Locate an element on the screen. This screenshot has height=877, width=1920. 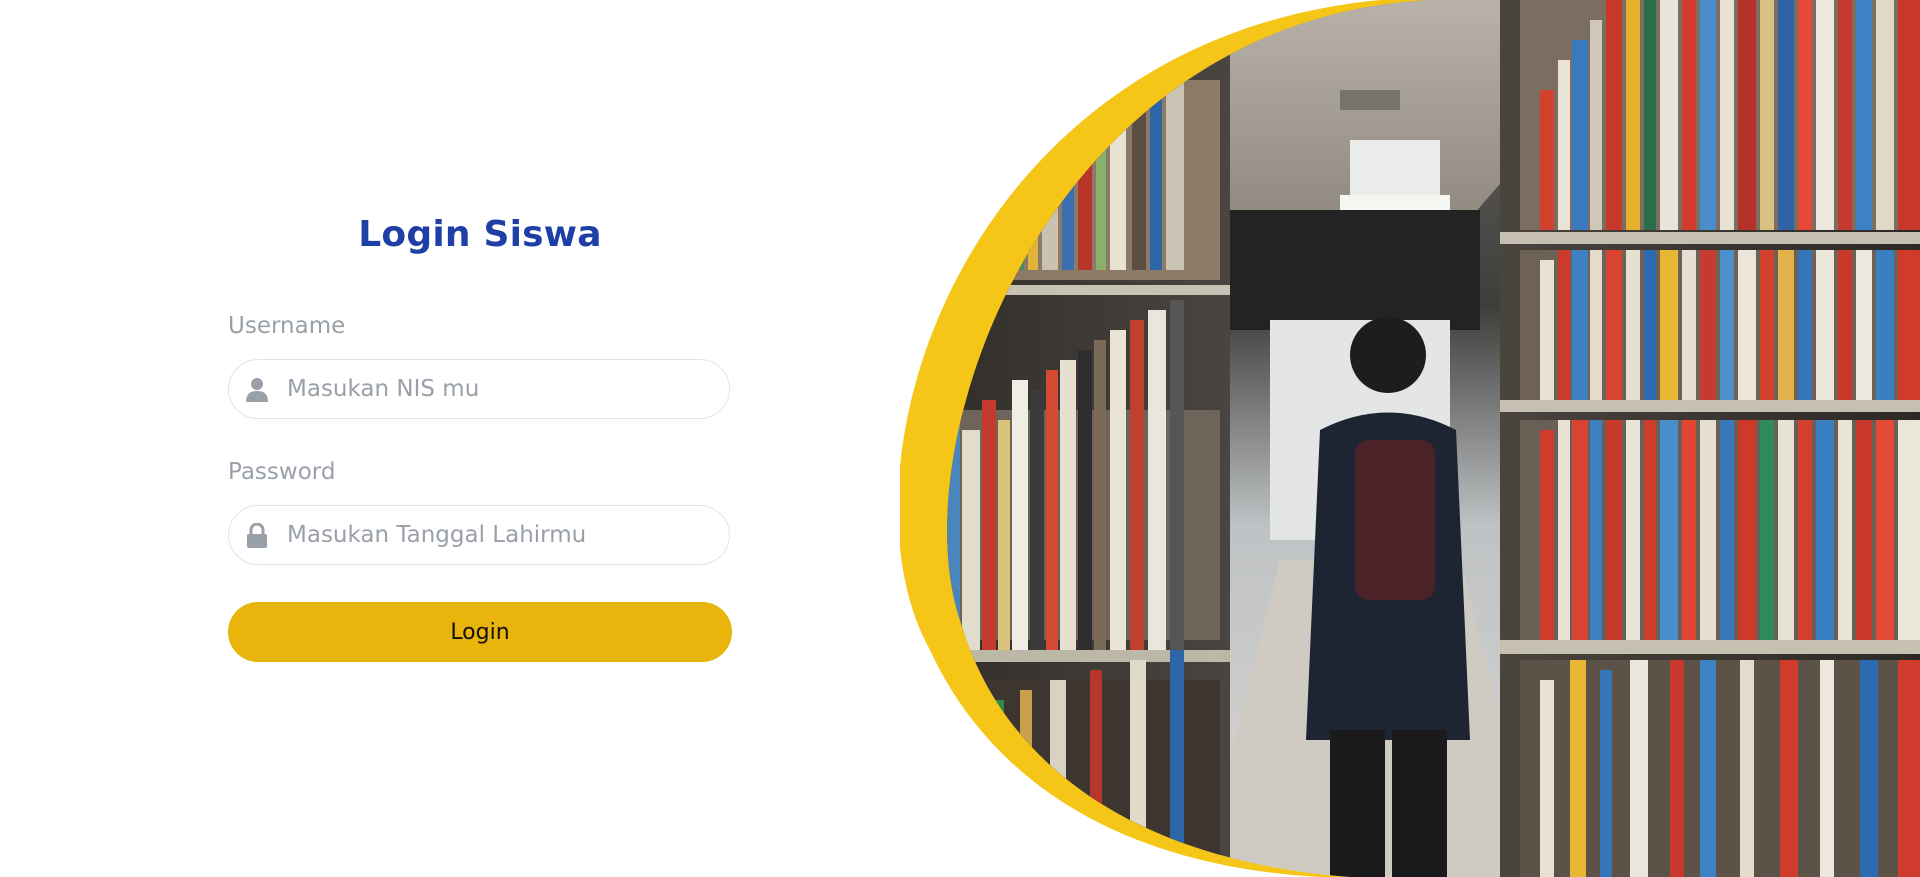
lock-icon is located at coordinates (257, 536).